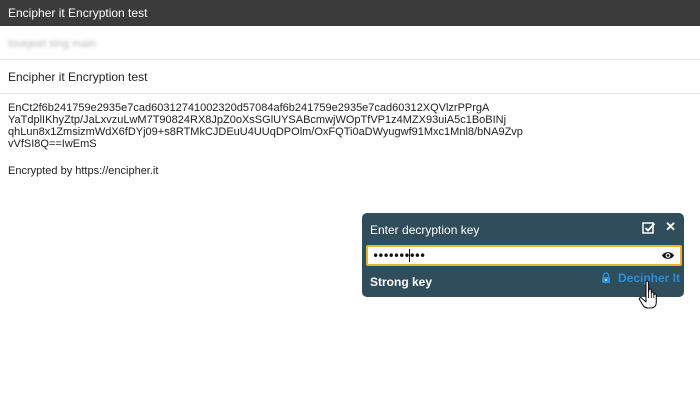 This screenshot has height=400, width=700. I want to click on email-from-row: lovejeet sing main, so click(350, 43).